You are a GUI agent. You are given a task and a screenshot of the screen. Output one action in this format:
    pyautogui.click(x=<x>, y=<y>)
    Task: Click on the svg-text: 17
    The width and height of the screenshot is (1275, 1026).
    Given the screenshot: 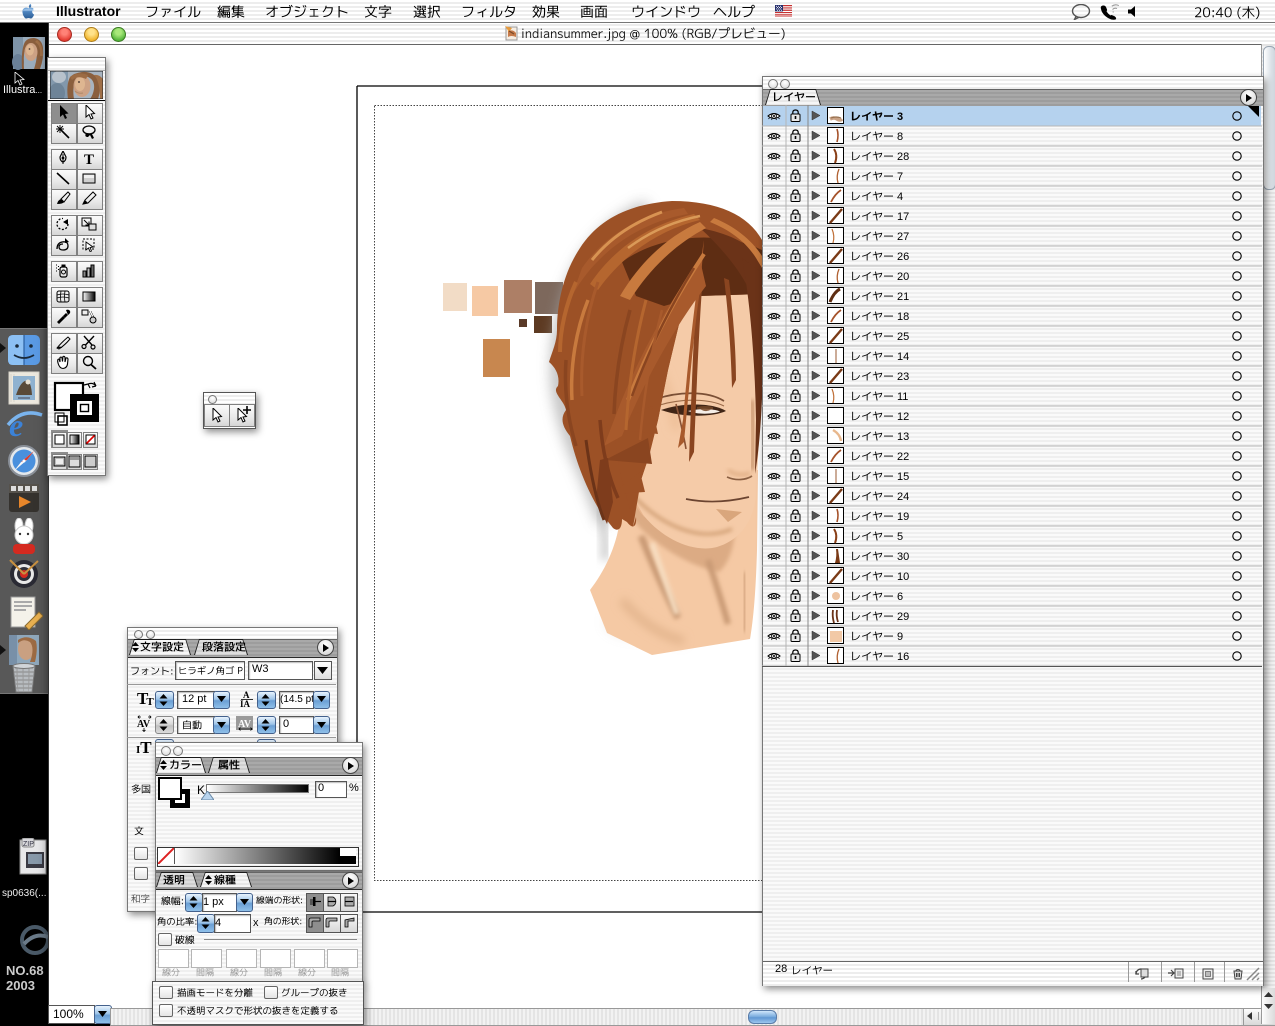 What is the action you would take?
    pyautogui.click(x=903, y=217)
    